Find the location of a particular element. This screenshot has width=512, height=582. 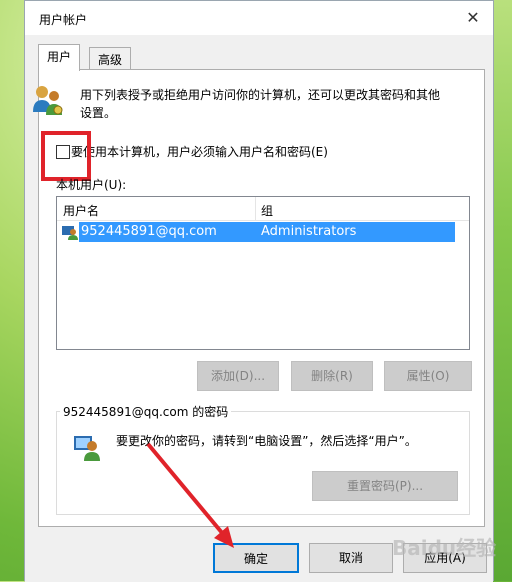

properties-button: 属性(O) is located at coordinates (428, 376).